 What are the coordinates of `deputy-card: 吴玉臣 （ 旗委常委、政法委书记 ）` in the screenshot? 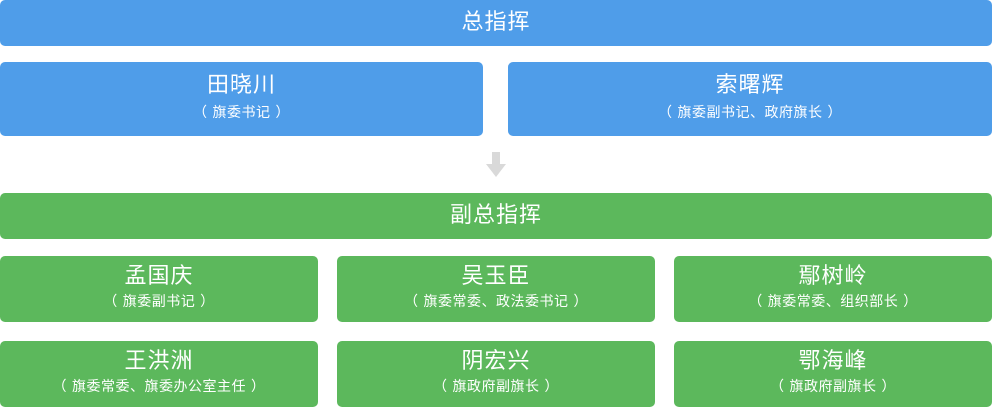 It's located at (496, 289).